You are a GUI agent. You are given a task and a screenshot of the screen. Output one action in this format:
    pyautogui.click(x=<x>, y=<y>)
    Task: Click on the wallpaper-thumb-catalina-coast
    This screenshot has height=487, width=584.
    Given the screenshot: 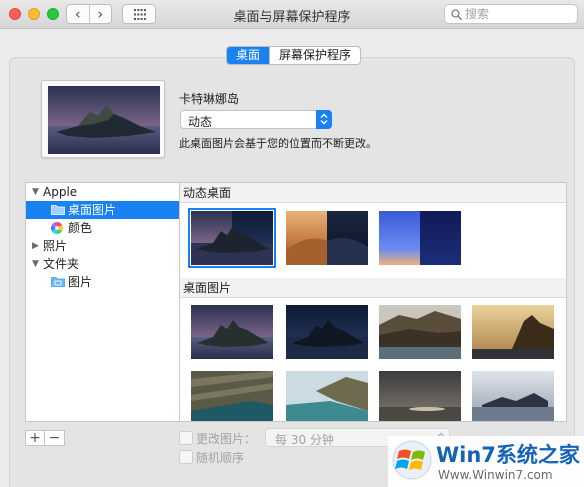 What is the action you would take?
    pyautogui.click(x=327, y=396)
    